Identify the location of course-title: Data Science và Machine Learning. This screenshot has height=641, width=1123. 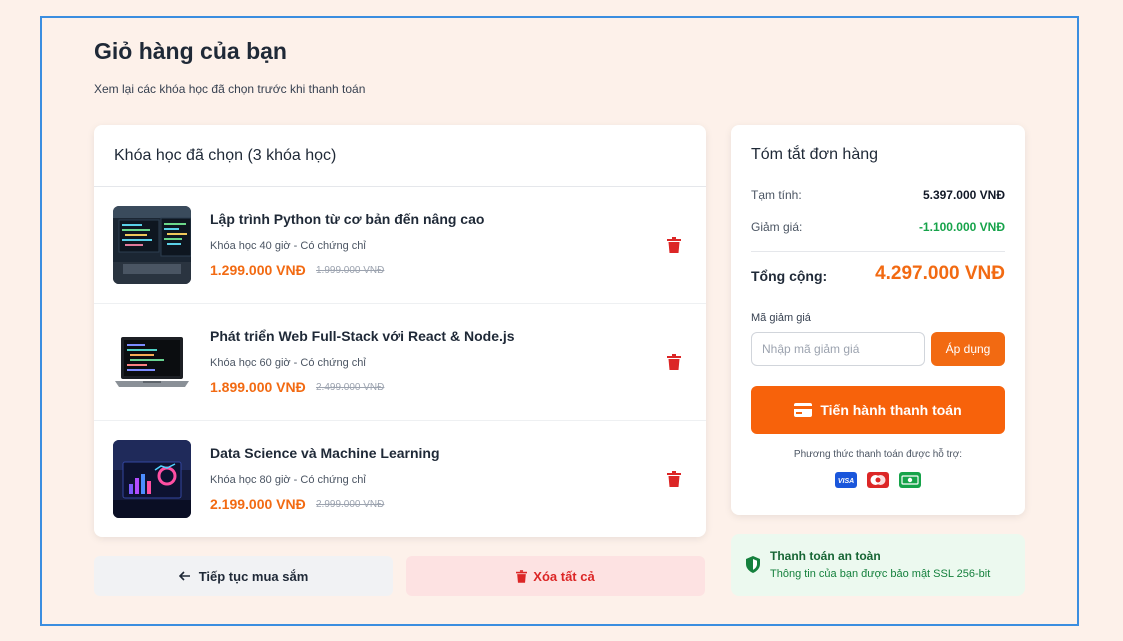
(325, 453).